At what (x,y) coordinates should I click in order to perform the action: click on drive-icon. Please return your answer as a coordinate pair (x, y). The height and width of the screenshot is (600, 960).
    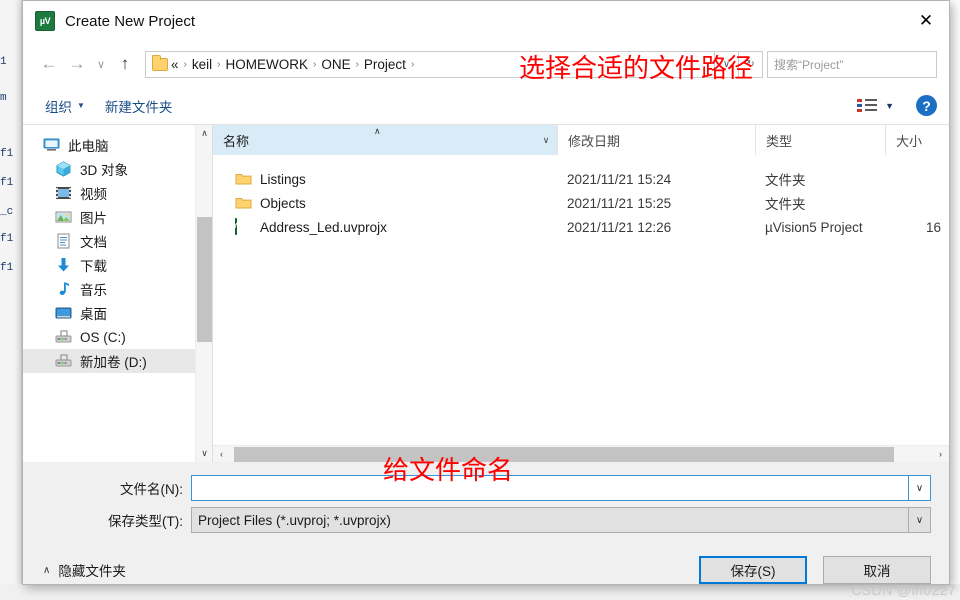
    Looking at the image, I should click on (63, 337).